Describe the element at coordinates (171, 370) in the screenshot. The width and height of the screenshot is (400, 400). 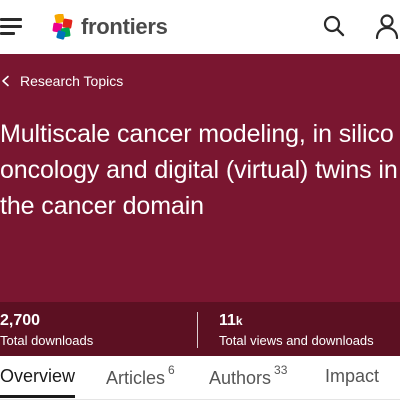
I see `tab-count: 6` at that location.